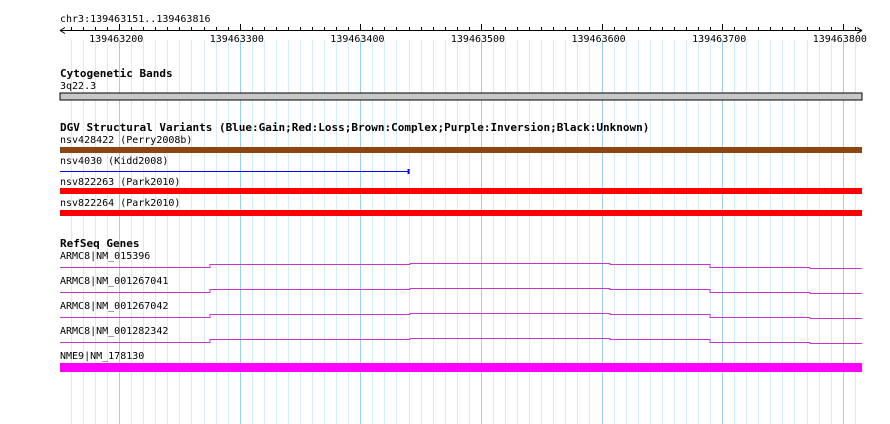 This screenshot has height=424, width=890. What do you see at coordinates (114, 331) in the screenshot?
I see `gene-label: ARMC8|NM_001282342` at bounding box center [114, 331].